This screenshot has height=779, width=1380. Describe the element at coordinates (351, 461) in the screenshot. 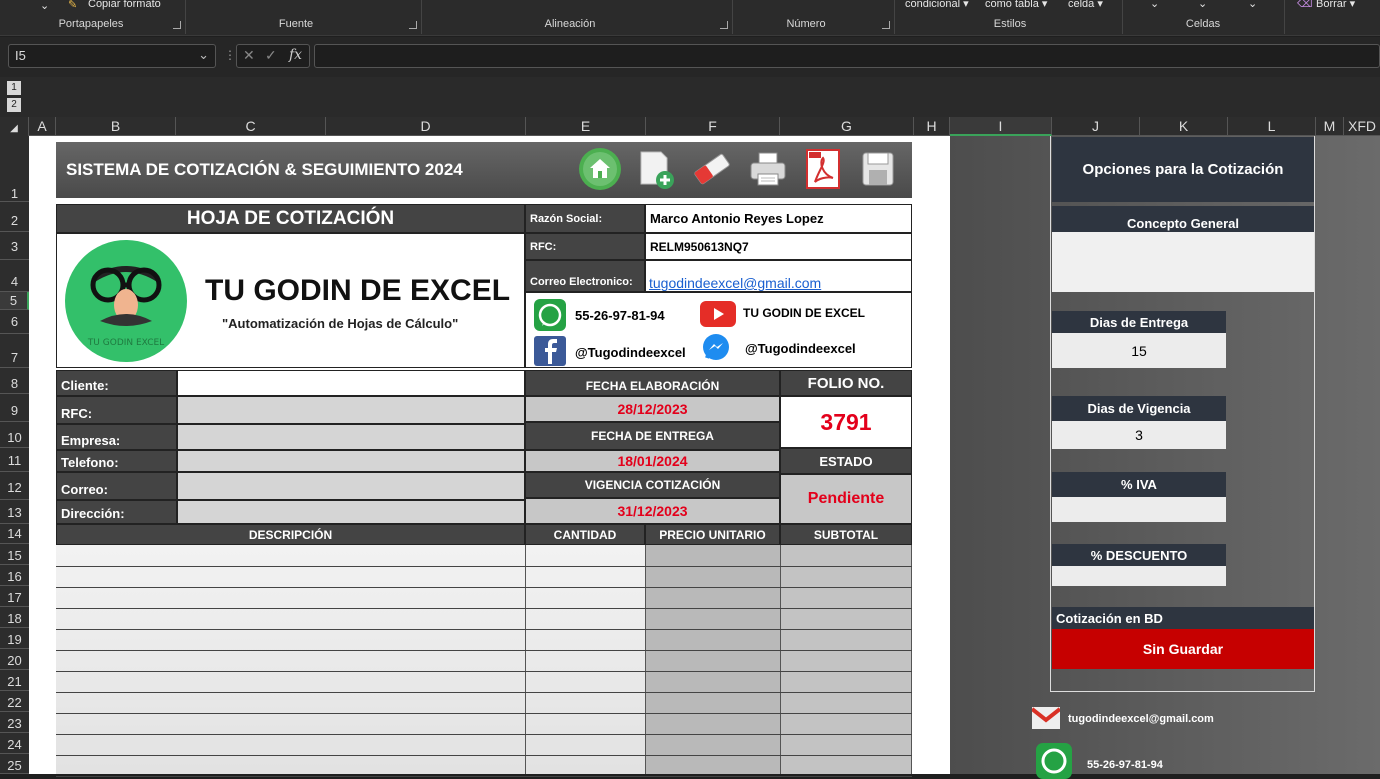

I see `telefono-input` at that location.